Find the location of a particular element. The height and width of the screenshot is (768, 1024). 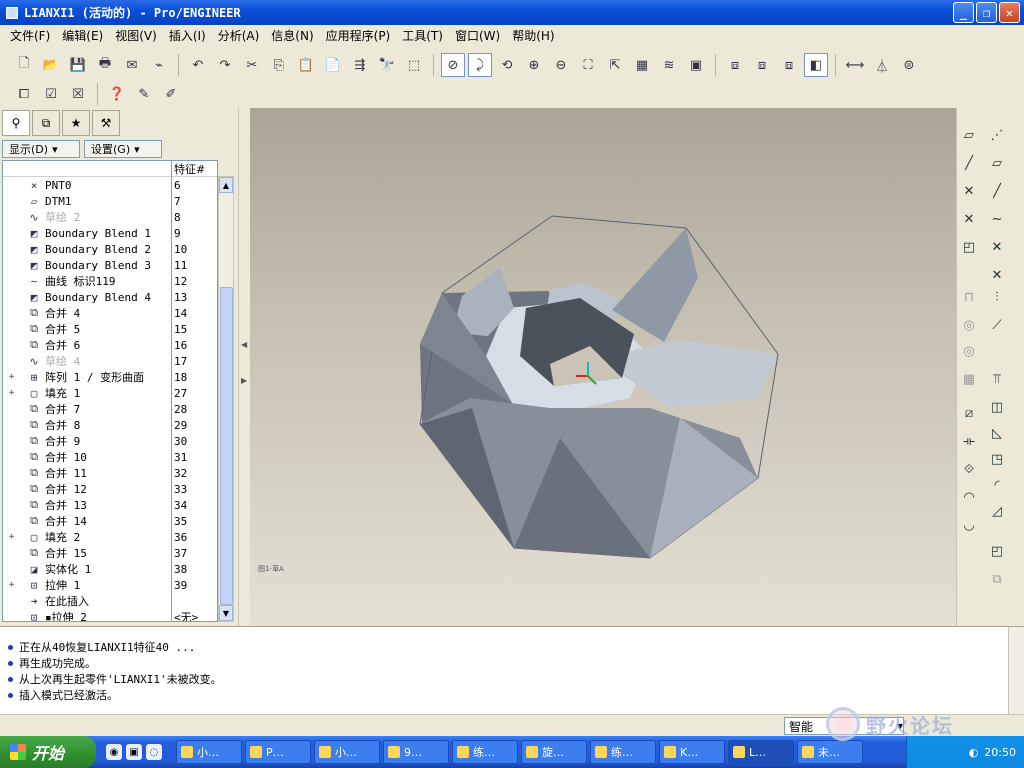

quicklaunch-icon: ◌ is located at coordinates (154, 752).